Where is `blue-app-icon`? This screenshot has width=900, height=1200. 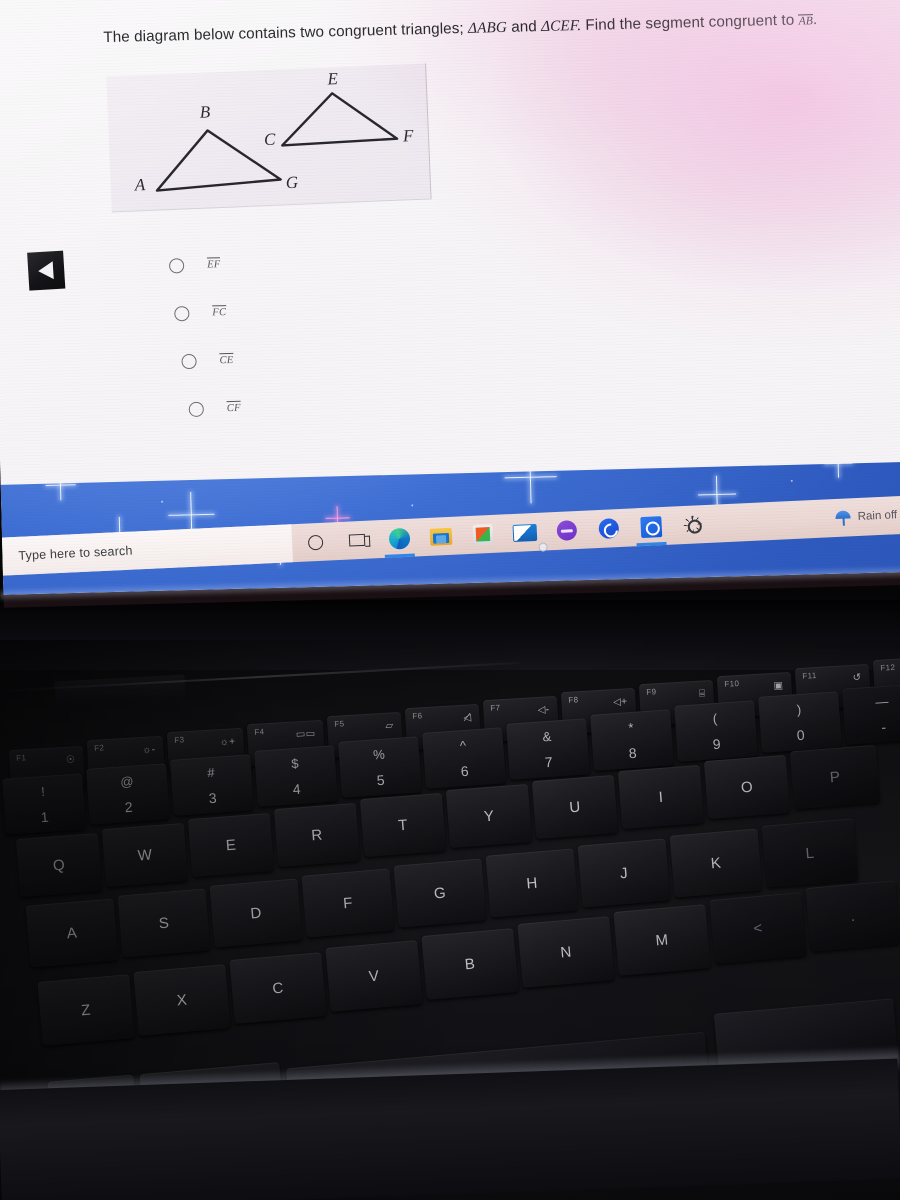 blue-app-icon is located at coordinates (609, 528).